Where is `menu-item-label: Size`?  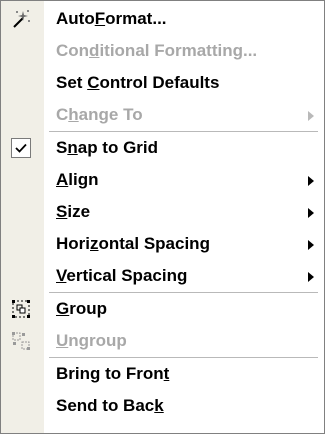 menu-item-label: Size is located at coordinates (73, 211).